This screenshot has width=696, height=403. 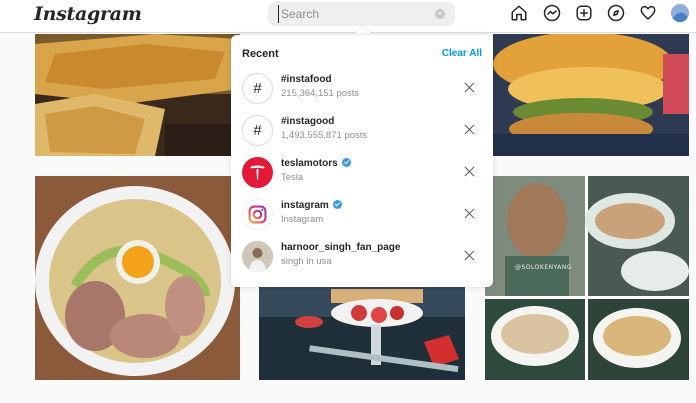 I want to click on item-title: #instafood, so click(x=306, y=79).